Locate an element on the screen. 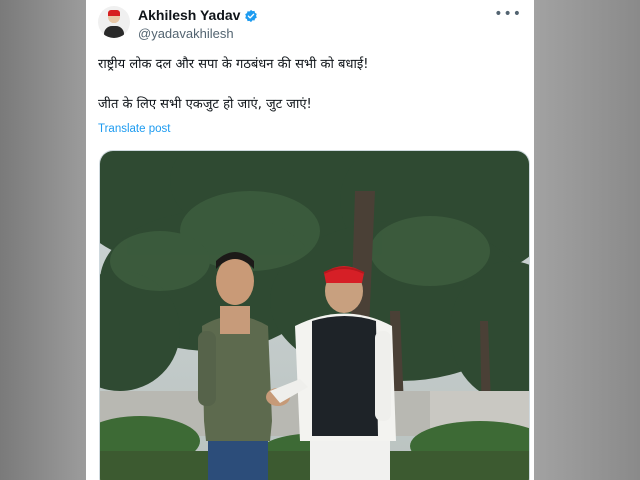 The height and width of the screenshot is (480, 640). author-avatar is located at coordinates (114, 22).